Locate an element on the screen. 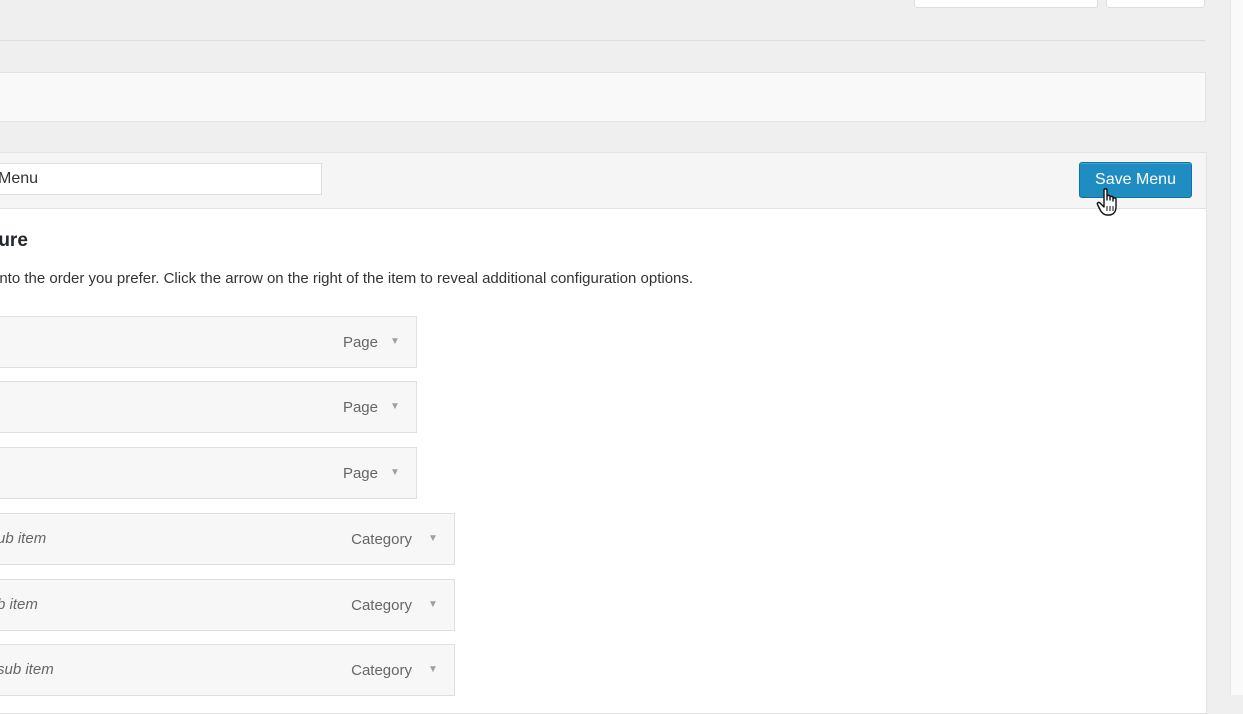 Image resolution: width=1243 pixels, height=714 pixels. menu-item: b item Category ▼ is located at coordinates (227, 605).